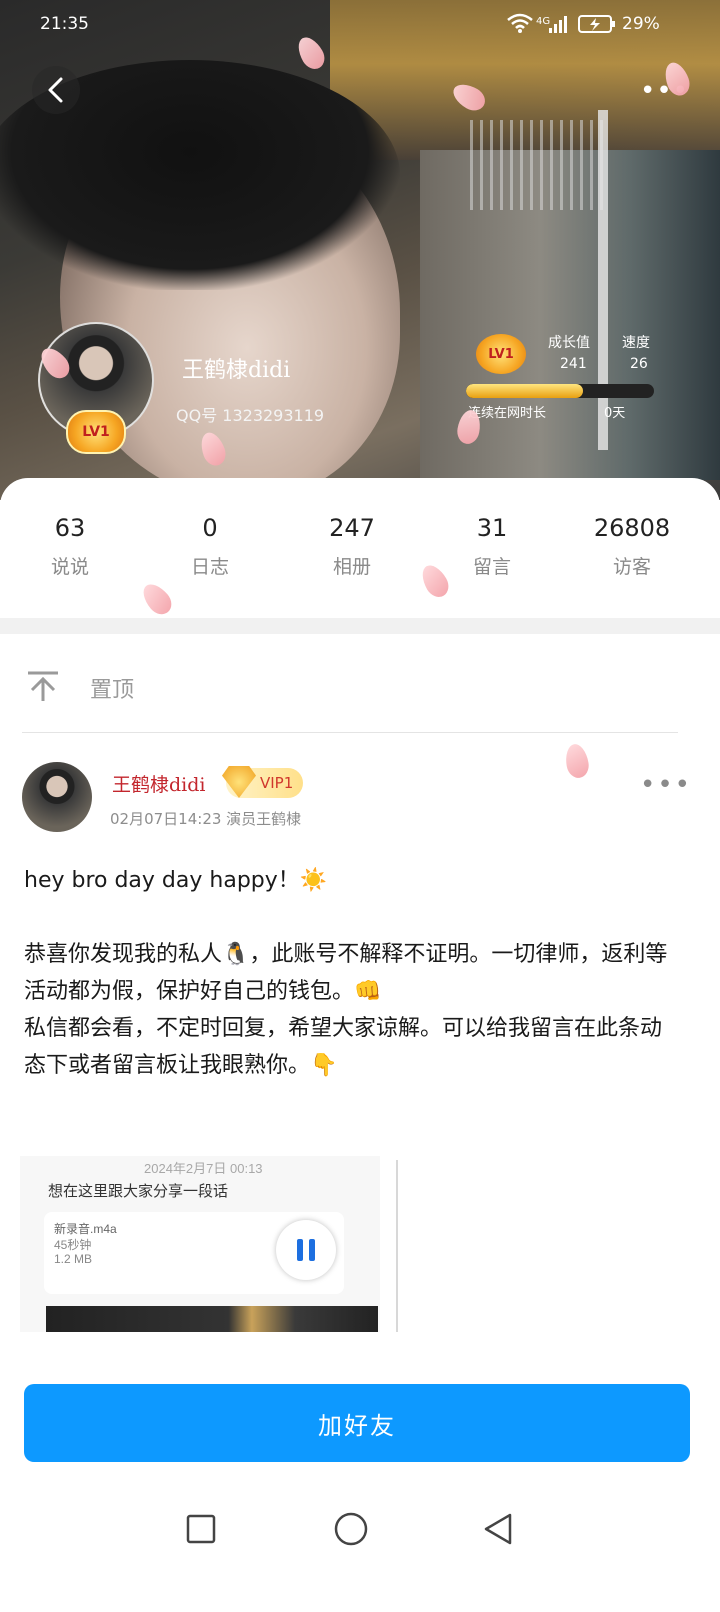 The width and height of the screenshot is (720, 1612). What do you see at coordinates (524, 391) in the screenshot?
I see `growth-progress-fill` at bounding box center [524, 391].